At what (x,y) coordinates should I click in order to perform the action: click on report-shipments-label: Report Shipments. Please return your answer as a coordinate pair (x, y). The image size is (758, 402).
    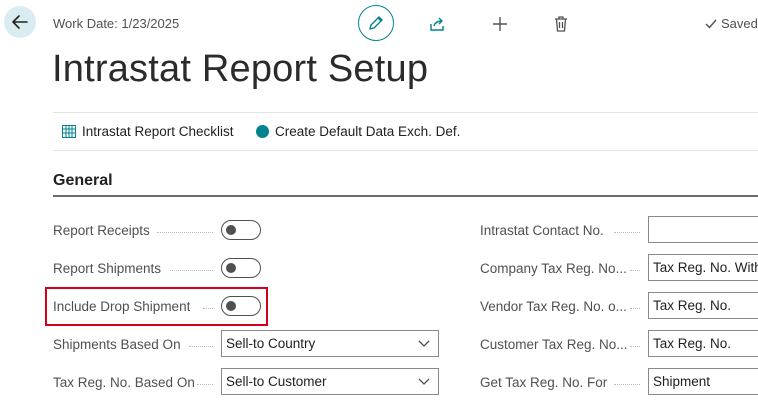
    Looking at the image, I should click on (107, 268).